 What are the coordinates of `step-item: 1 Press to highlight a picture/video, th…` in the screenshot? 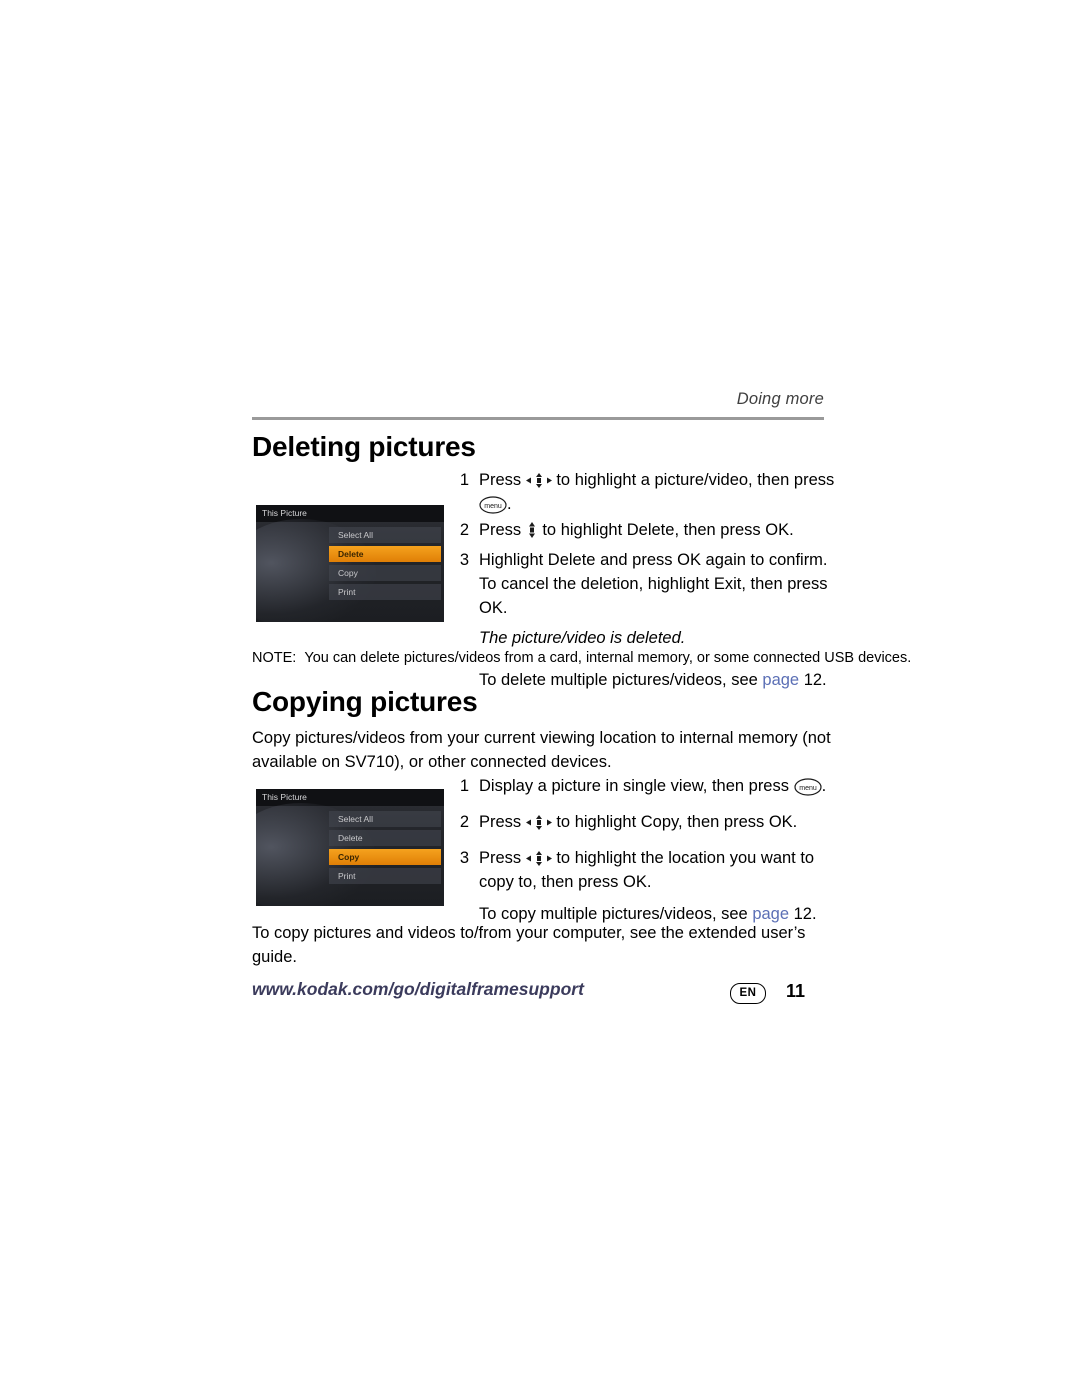 It's located at (645, 492).